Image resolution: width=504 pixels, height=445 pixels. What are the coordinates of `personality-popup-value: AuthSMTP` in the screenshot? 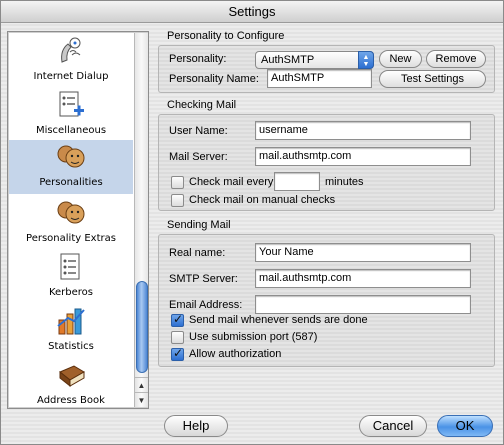 It's located at (288, 60).